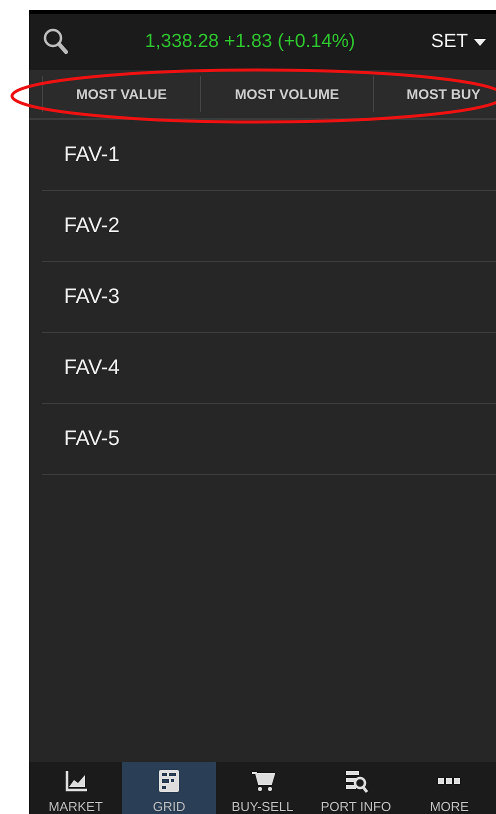 The height and width of the screenshot is (814, 496). Describe the element at coordinates (76, 781) in the screenshot. I see `chart-icon` at that location.